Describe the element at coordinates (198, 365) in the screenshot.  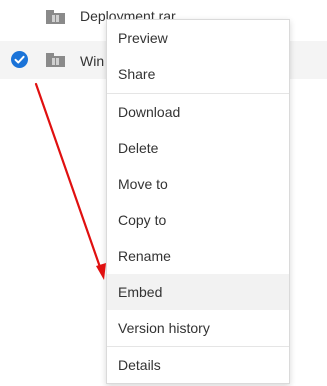
I see `menu-item-details: Details` at that location.